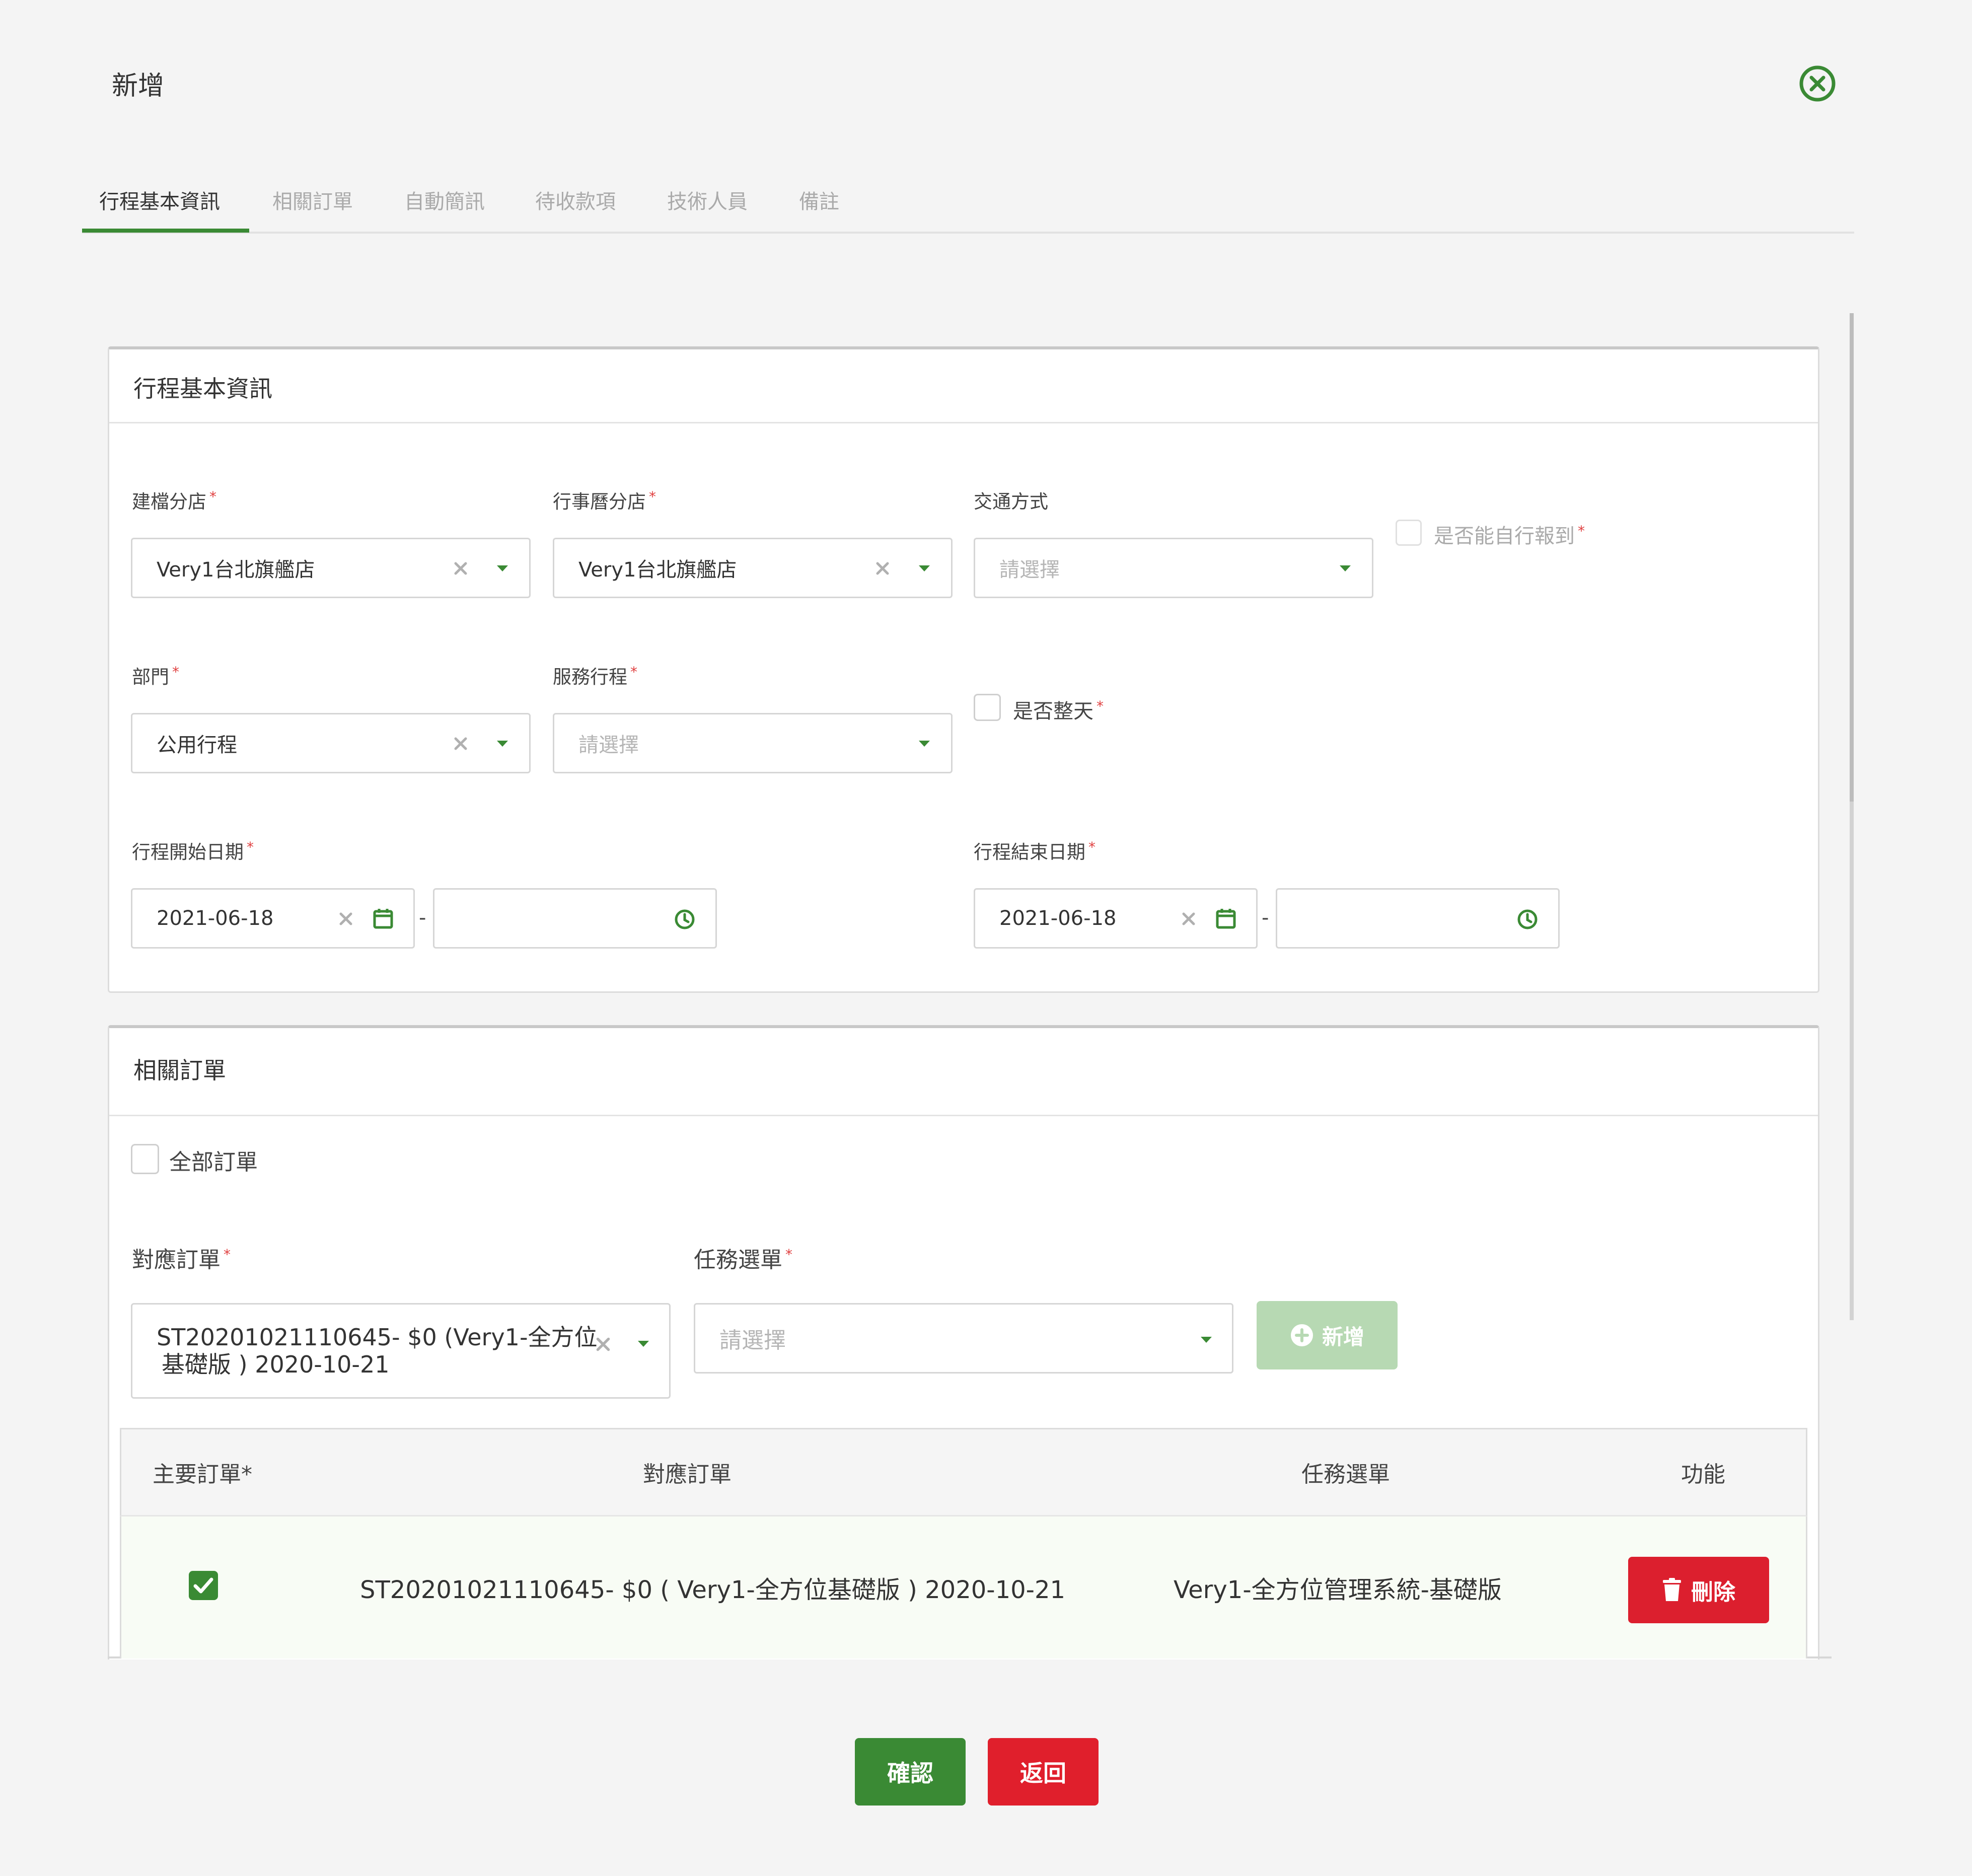 This screenshot has height=1876, width=1972. I want to click on start-date-label: 行程開始日期 *, so click(193, 850).